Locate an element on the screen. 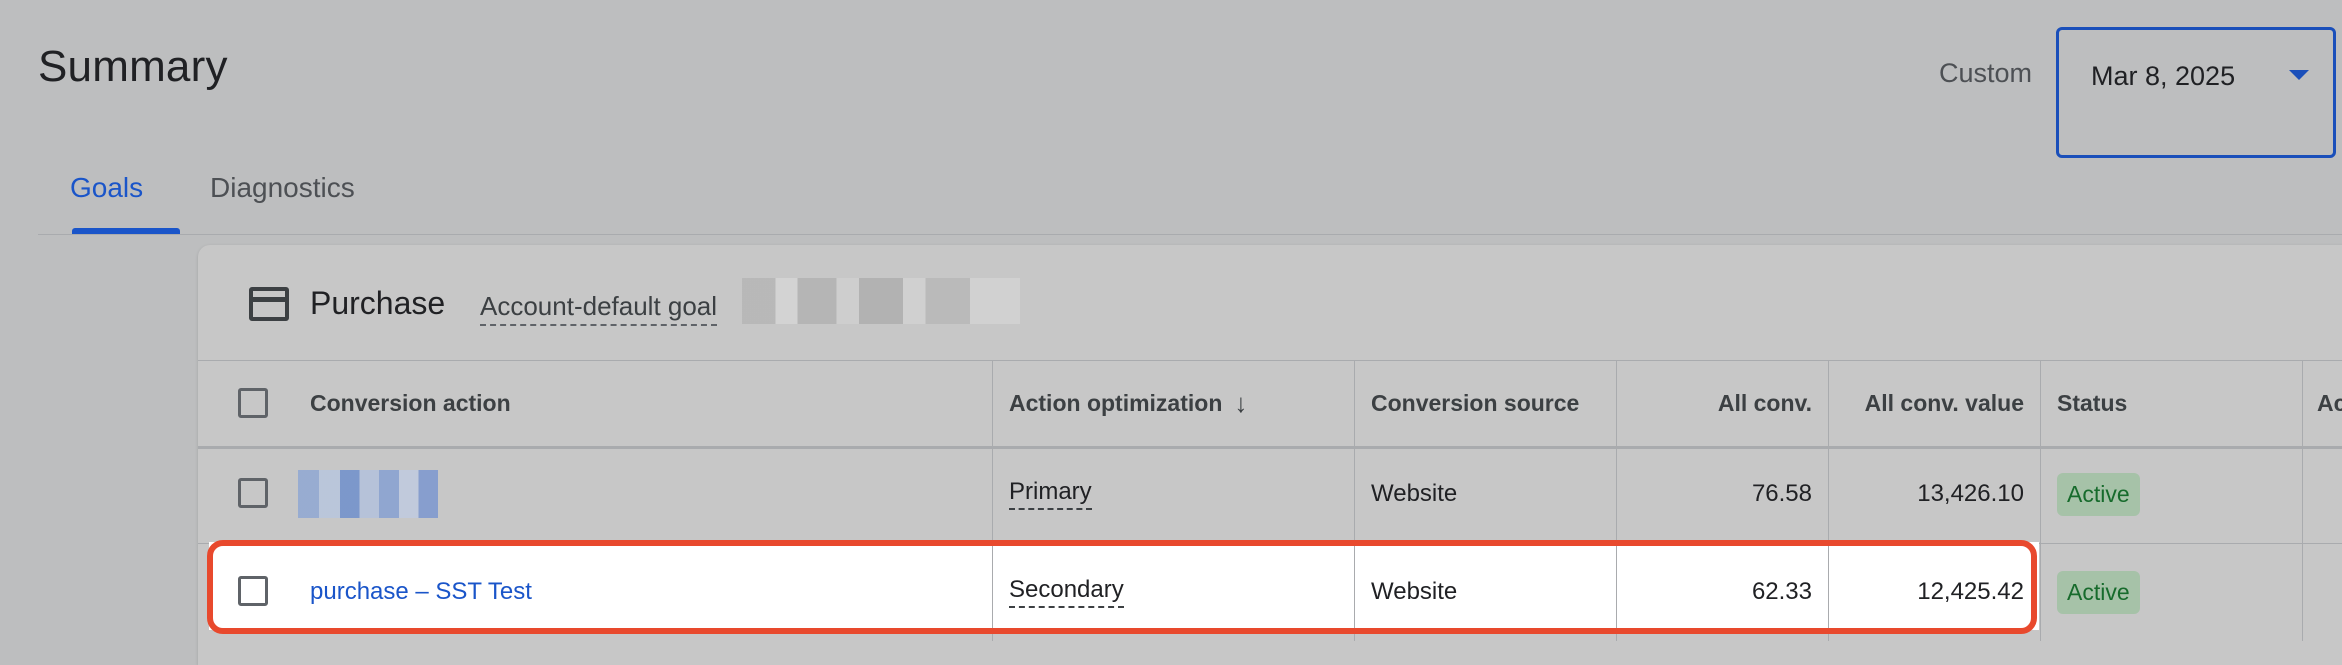  chevron-down-icon is located at coordinates (2299, 75).